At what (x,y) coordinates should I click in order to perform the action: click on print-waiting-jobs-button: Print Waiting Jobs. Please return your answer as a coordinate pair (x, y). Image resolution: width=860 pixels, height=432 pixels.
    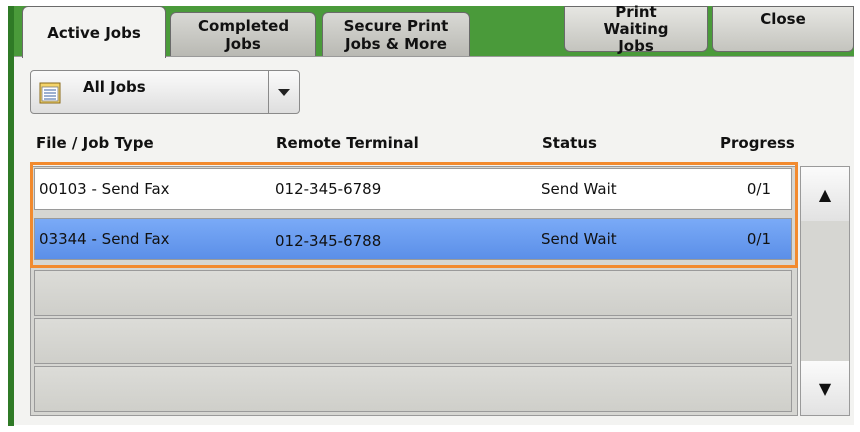
    Looking at the image, I should click on (636, 28).